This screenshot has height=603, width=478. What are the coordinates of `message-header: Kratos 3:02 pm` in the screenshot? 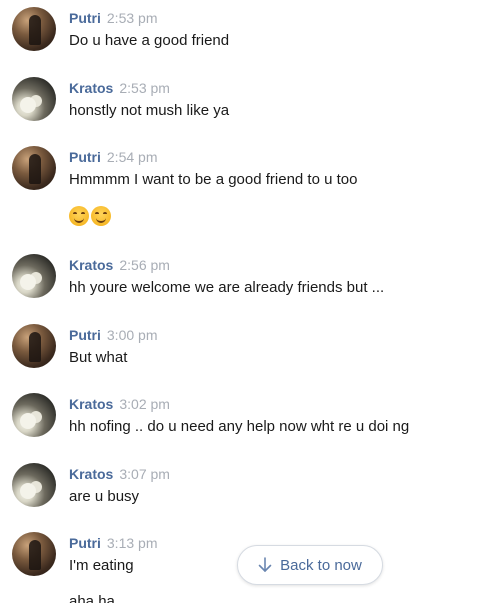 It's located at (119, 405).